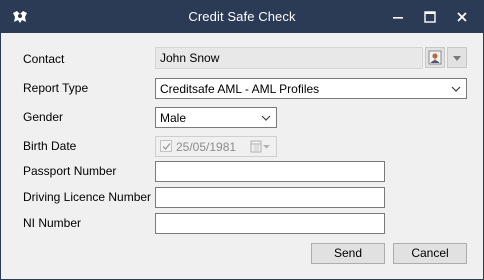  What do you see at coordinates (260, 146) in the screenshot?
I see `calendar-dropdown-icon` at bounding box center [260, 146].